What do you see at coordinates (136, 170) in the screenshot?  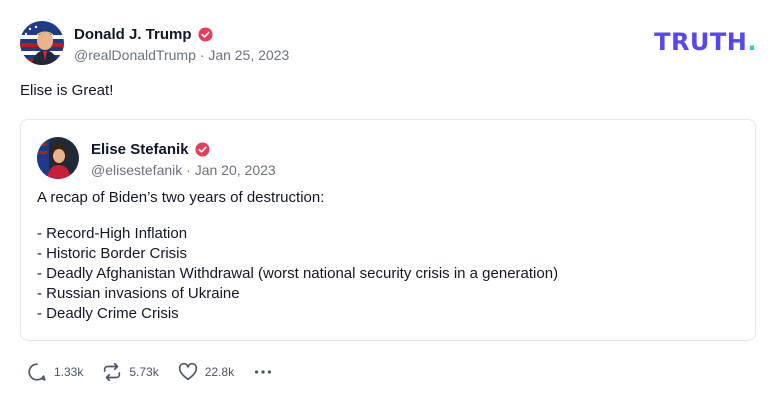 I see `quoted-author-handle: @elisestefanik` at bounding box center [136, 170].